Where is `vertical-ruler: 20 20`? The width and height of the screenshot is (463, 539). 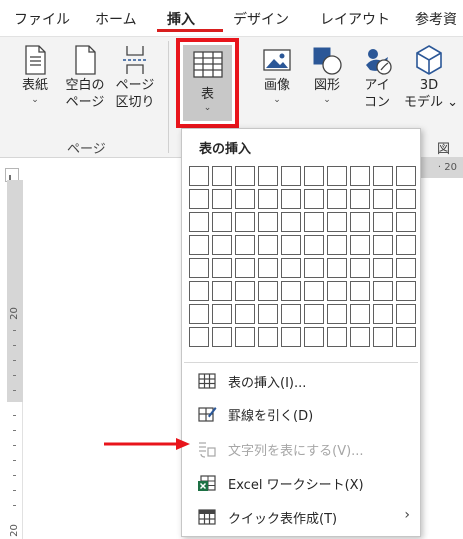 vertical-ruler: 20 20 is located at coordinates (15, 359).